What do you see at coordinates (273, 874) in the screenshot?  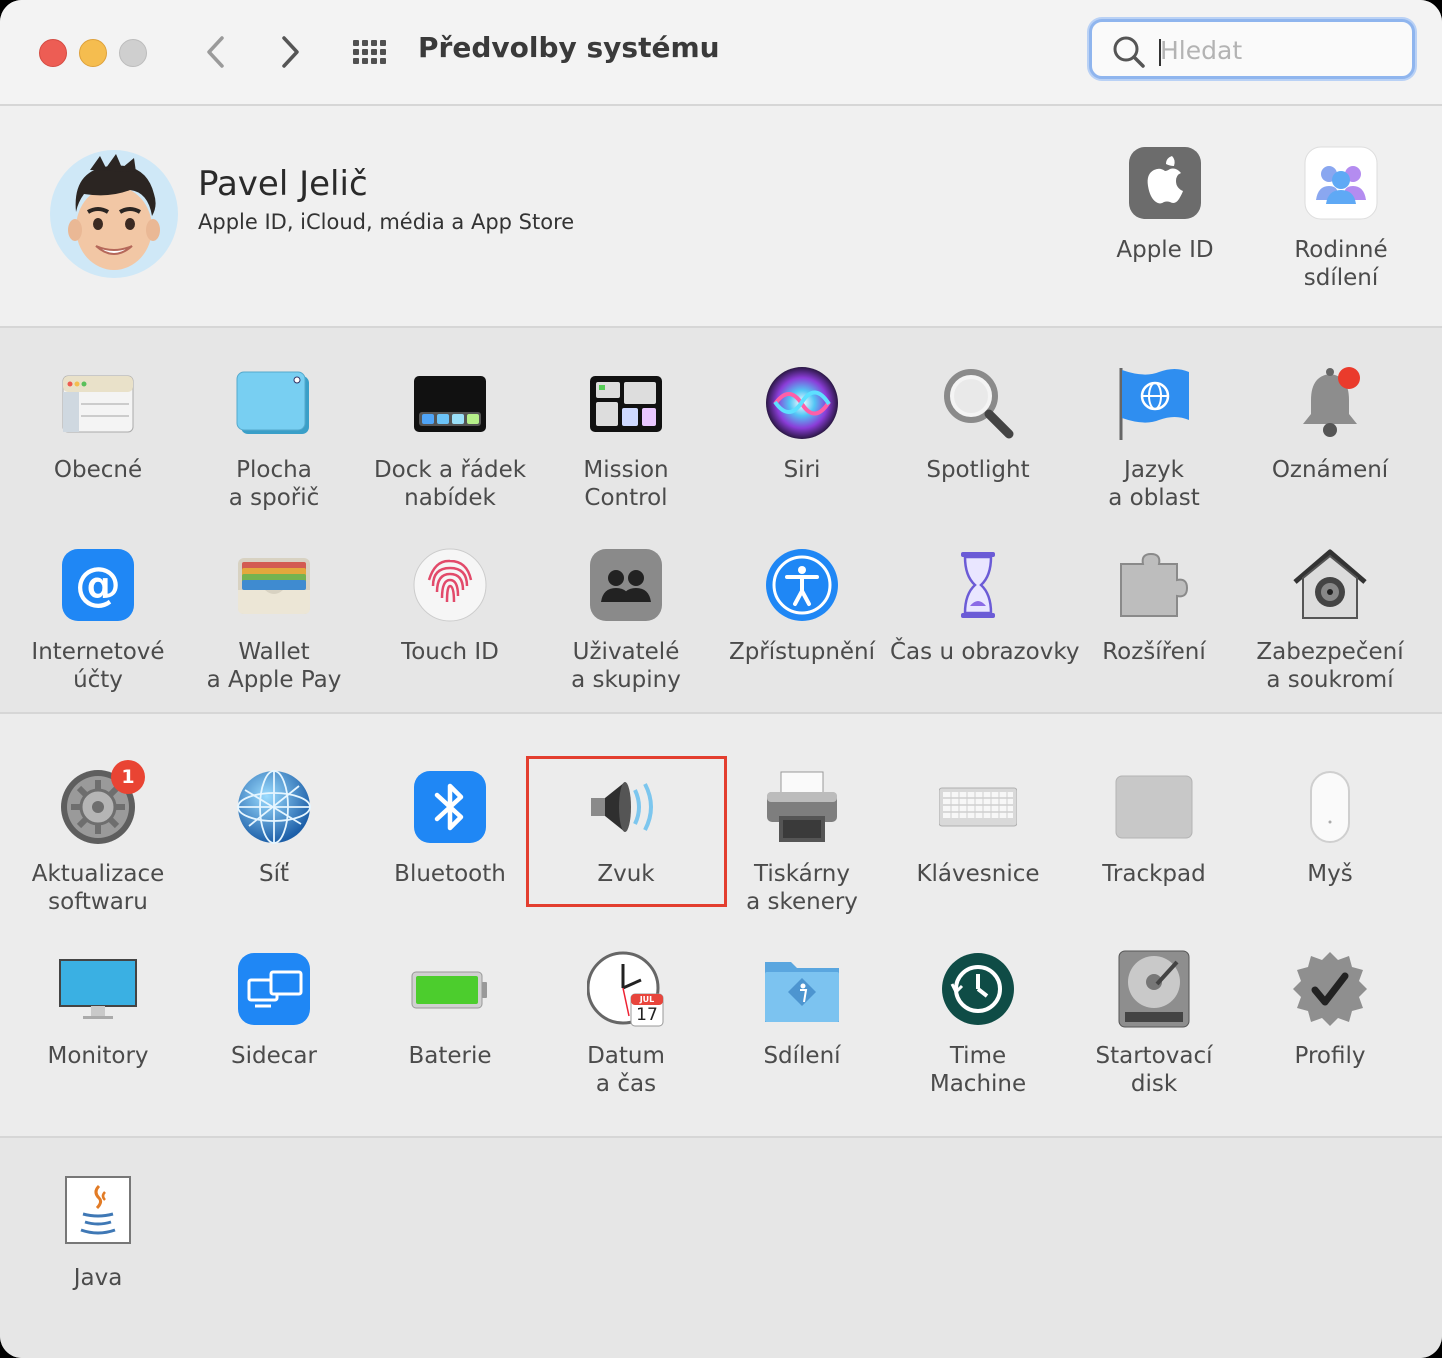 I see `pref-label: Síť` at bounding box center [273, 874].